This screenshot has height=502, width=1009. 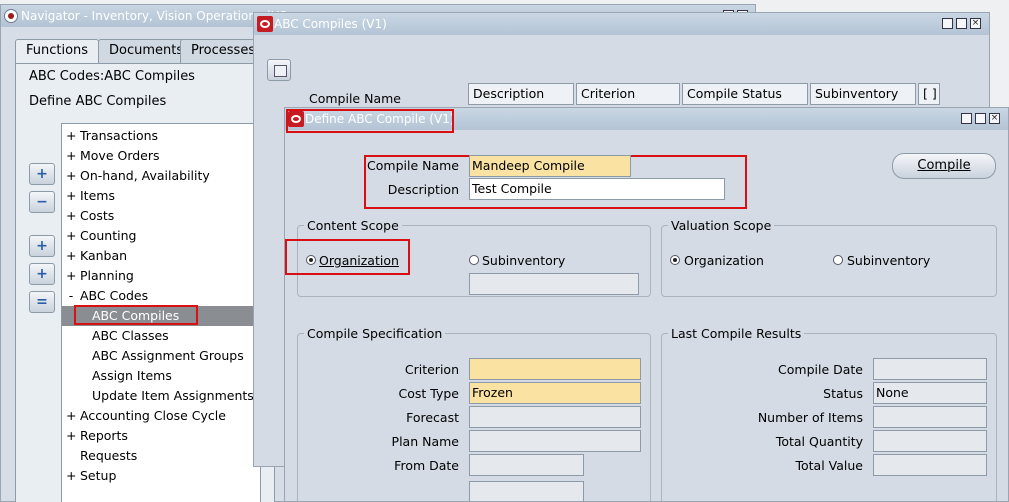 What do you see at coordinates (745, 94) in the screenshot?
I see `compile-status-column-header: Compile Status` at bounding box center [745, 94].